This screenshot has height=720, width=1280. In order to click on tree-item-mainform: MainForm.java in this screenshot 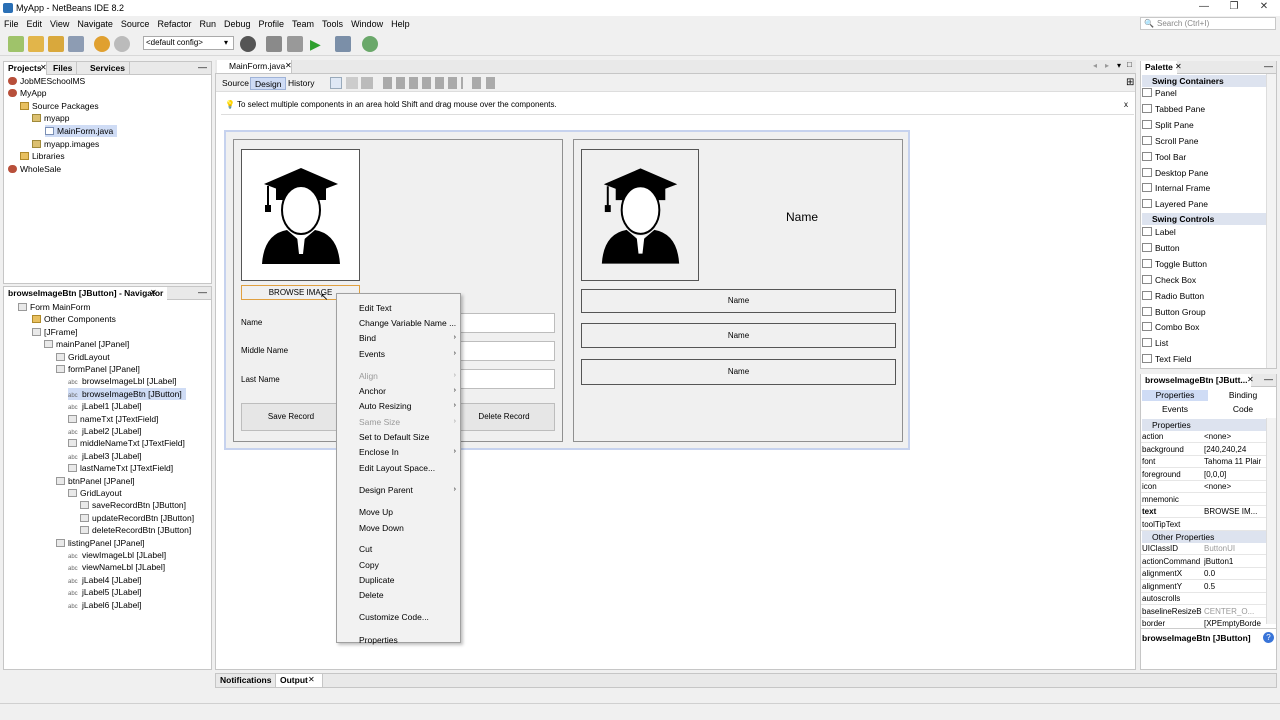, I will do `click(81, 131)`.